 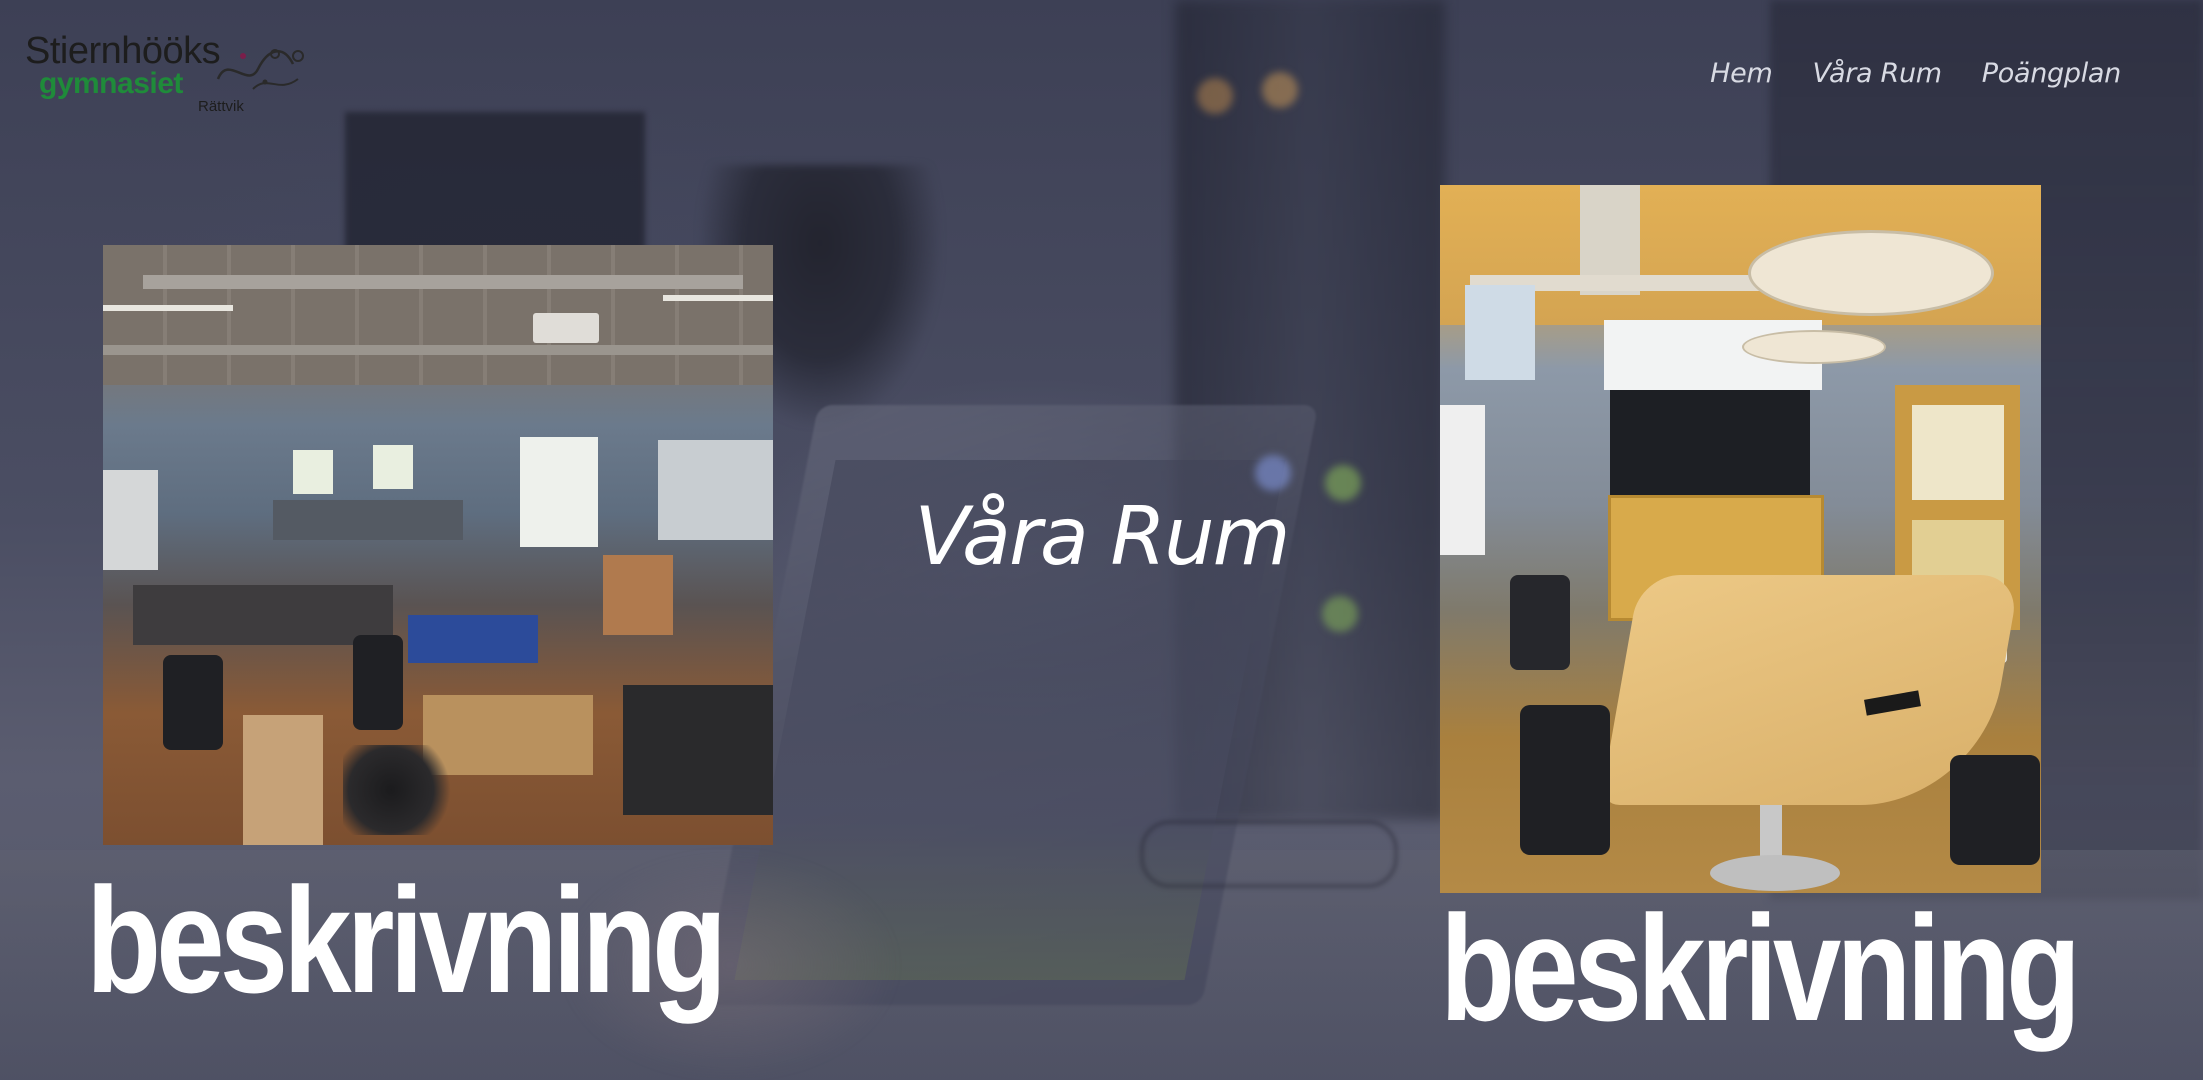 I want to click on logo-line2: gymnasiet, so click(x=111, y=83).